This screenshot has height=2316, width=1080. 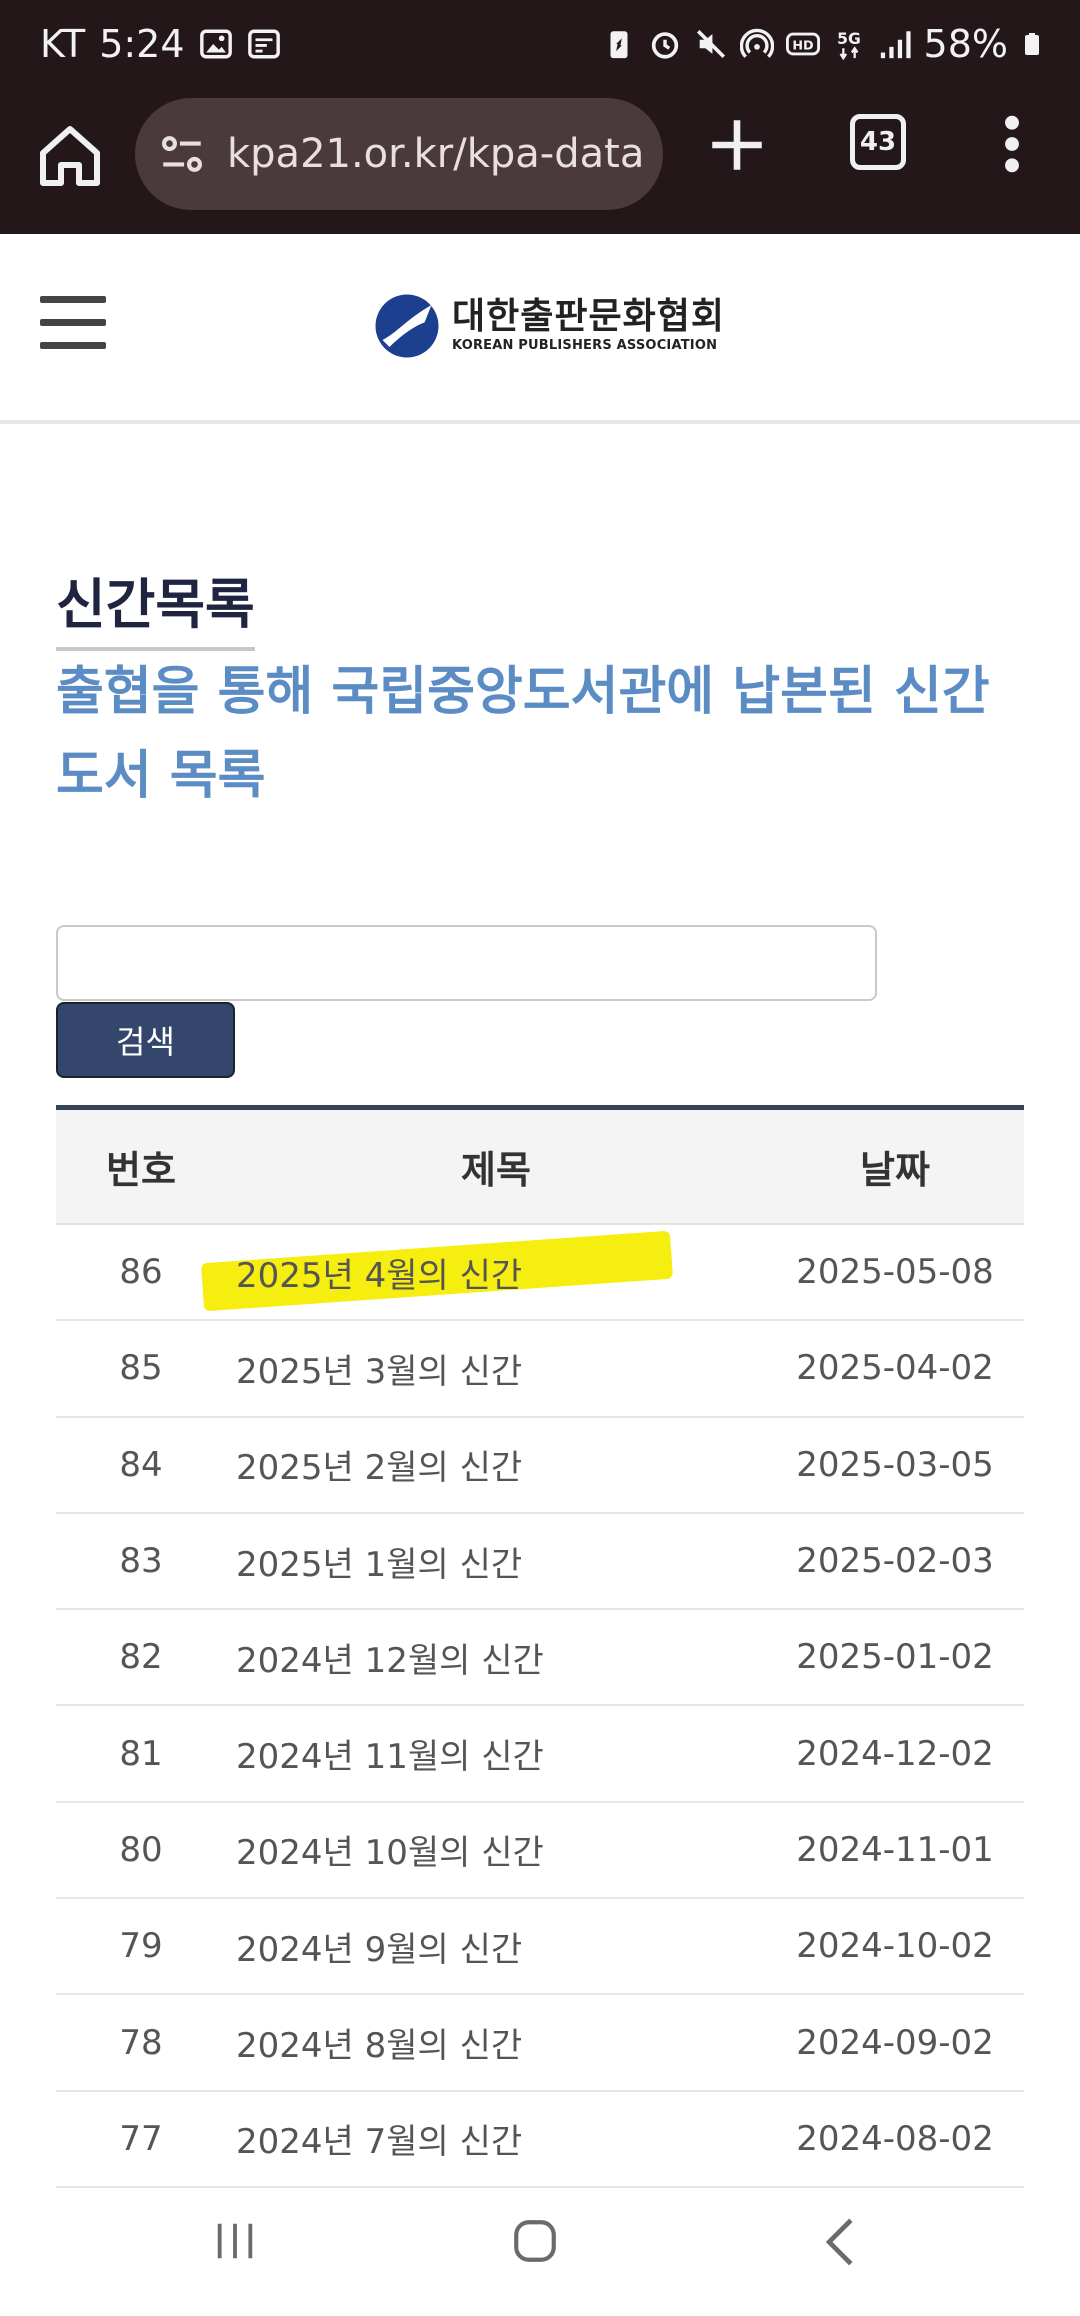 What do you see at coordinates (142, 44) in the screenshot?
I see `clock: 5:24` at bounding box center [142, 44].